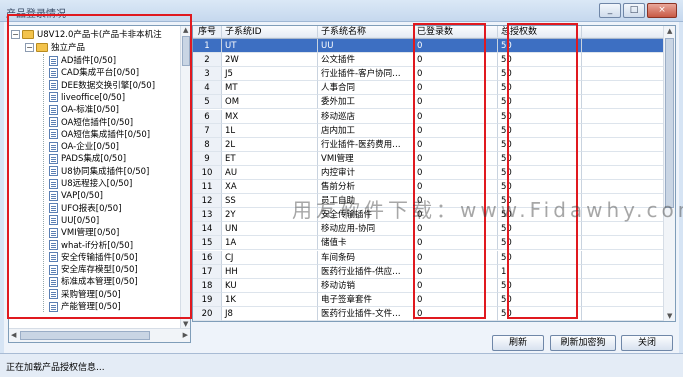  Describe the element at coordinates (207, 201) in the screenshot. I see `table-cell: 12` at that location.